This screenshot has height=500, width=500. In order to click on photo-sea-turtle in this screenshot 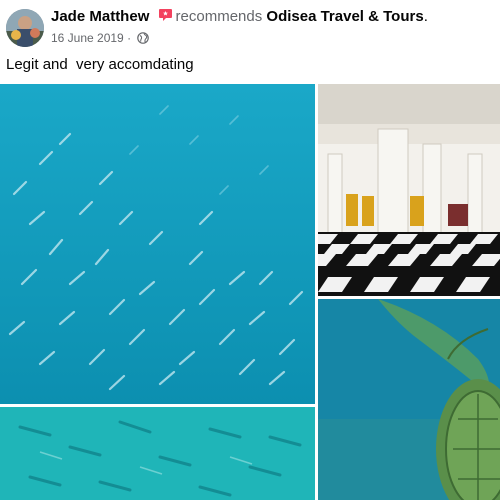, I will do `click(409, 399)`.